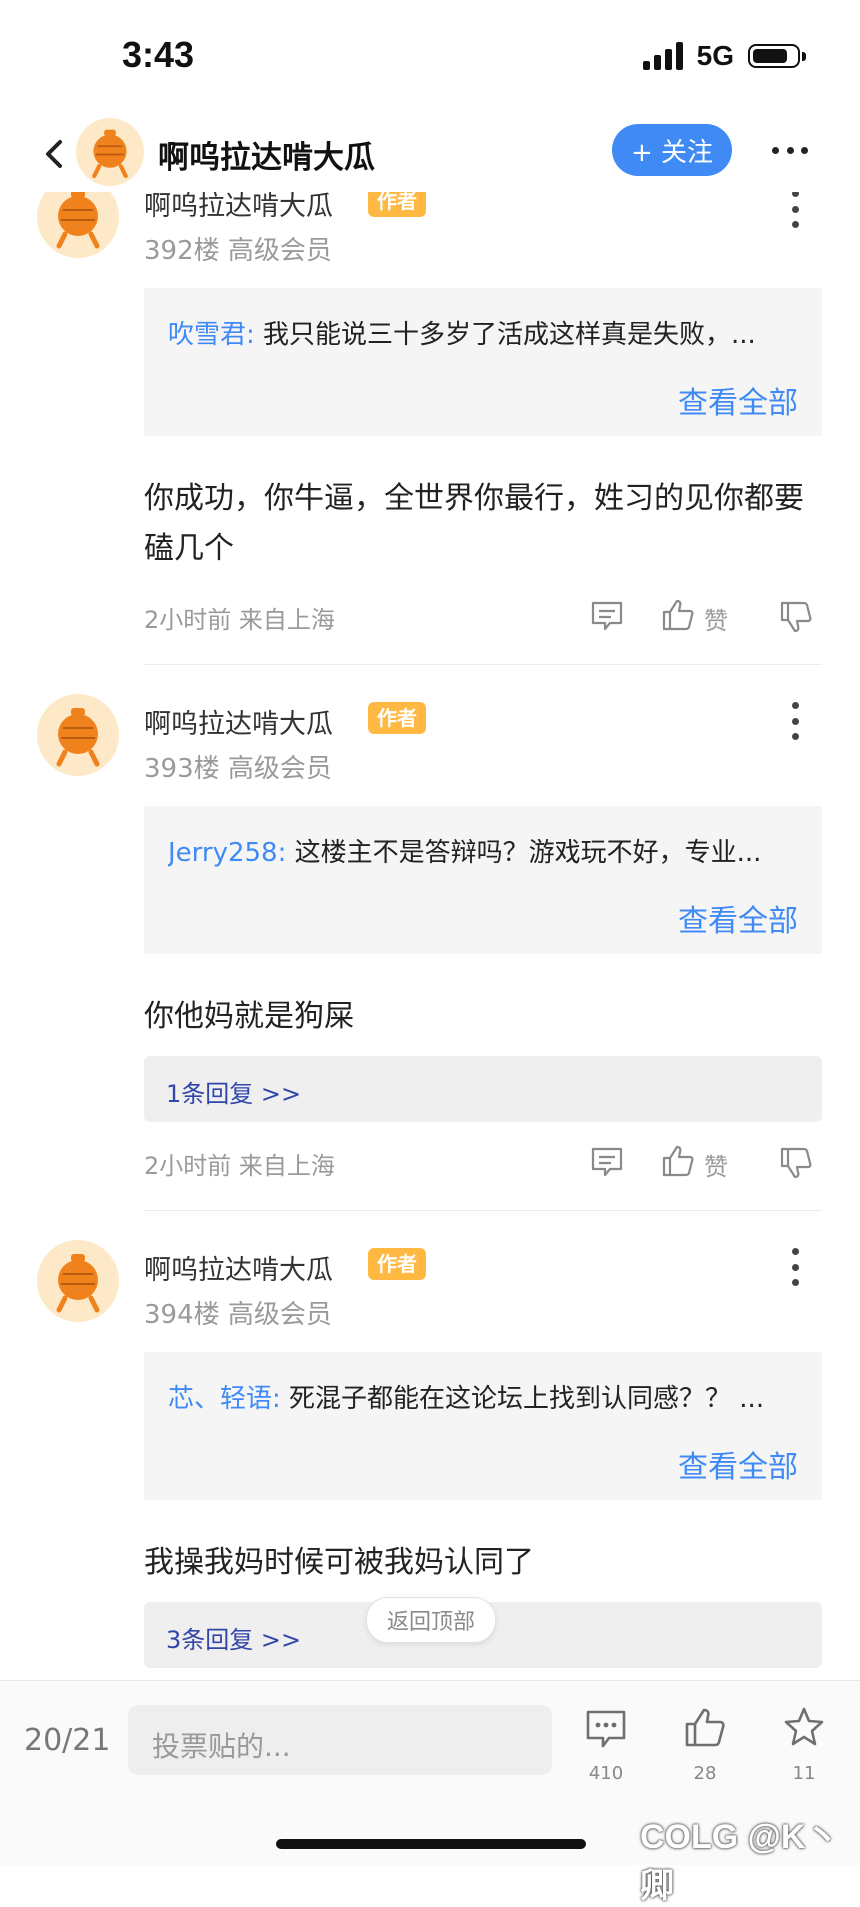 The width and height of the screenshot is (860, 1907). What do you see at coordinates (606, 1773) in the screenshot?
I see `comments-count: 410` at bounding box center [606, 1773].